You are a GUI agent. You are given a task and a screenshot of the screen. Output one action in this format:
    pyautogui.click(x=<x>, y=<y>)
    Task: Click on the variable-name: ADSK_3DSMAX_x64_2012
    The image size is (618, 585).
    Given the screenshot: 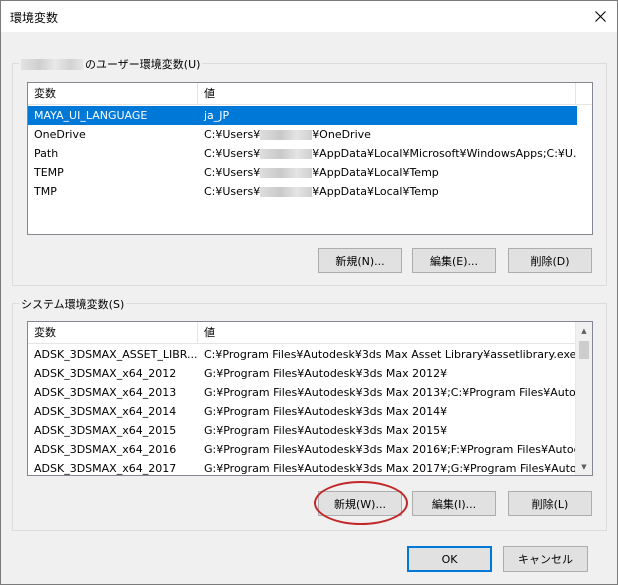 What is the action you would take?
    pyautogui.click(x=105, y=373)
    